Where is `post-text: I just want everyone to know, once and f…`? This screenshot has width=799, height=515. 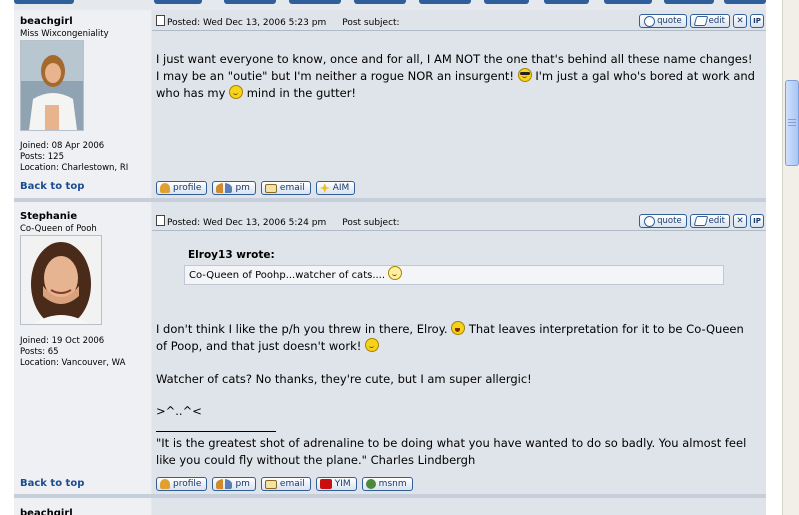 post-text: I just want everyone to know, once and f… is located at coordinates (456, 76).